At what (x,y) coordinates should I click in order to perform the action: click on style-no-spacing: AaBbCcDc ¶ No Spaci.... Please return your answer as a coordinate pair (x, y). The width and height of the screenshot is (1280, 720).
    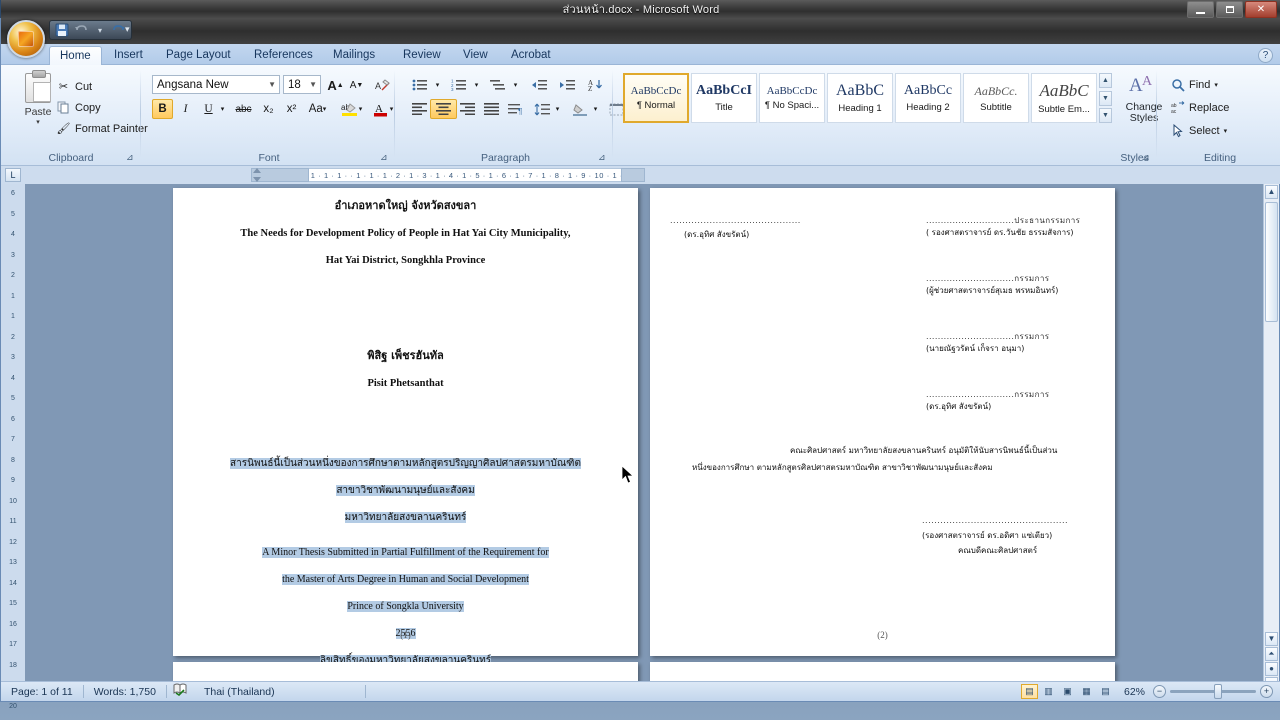
    Looking at the image, I should click on (792, 98).